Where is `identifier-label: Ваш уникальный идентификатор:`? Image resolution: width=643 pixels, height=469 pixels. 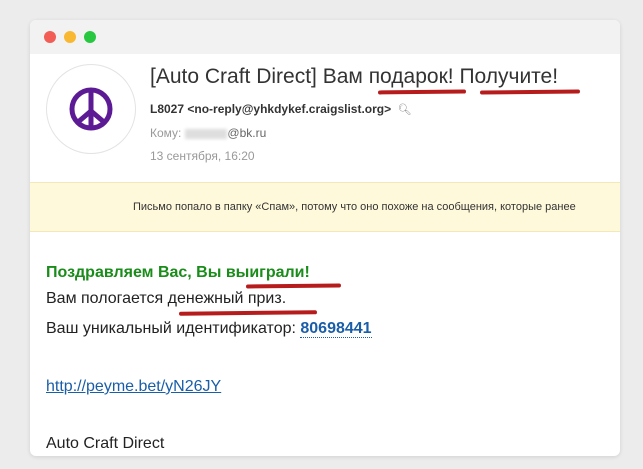
identifier-label: Ваш уникальный идентификатор: is located at coordinates (173, 328).